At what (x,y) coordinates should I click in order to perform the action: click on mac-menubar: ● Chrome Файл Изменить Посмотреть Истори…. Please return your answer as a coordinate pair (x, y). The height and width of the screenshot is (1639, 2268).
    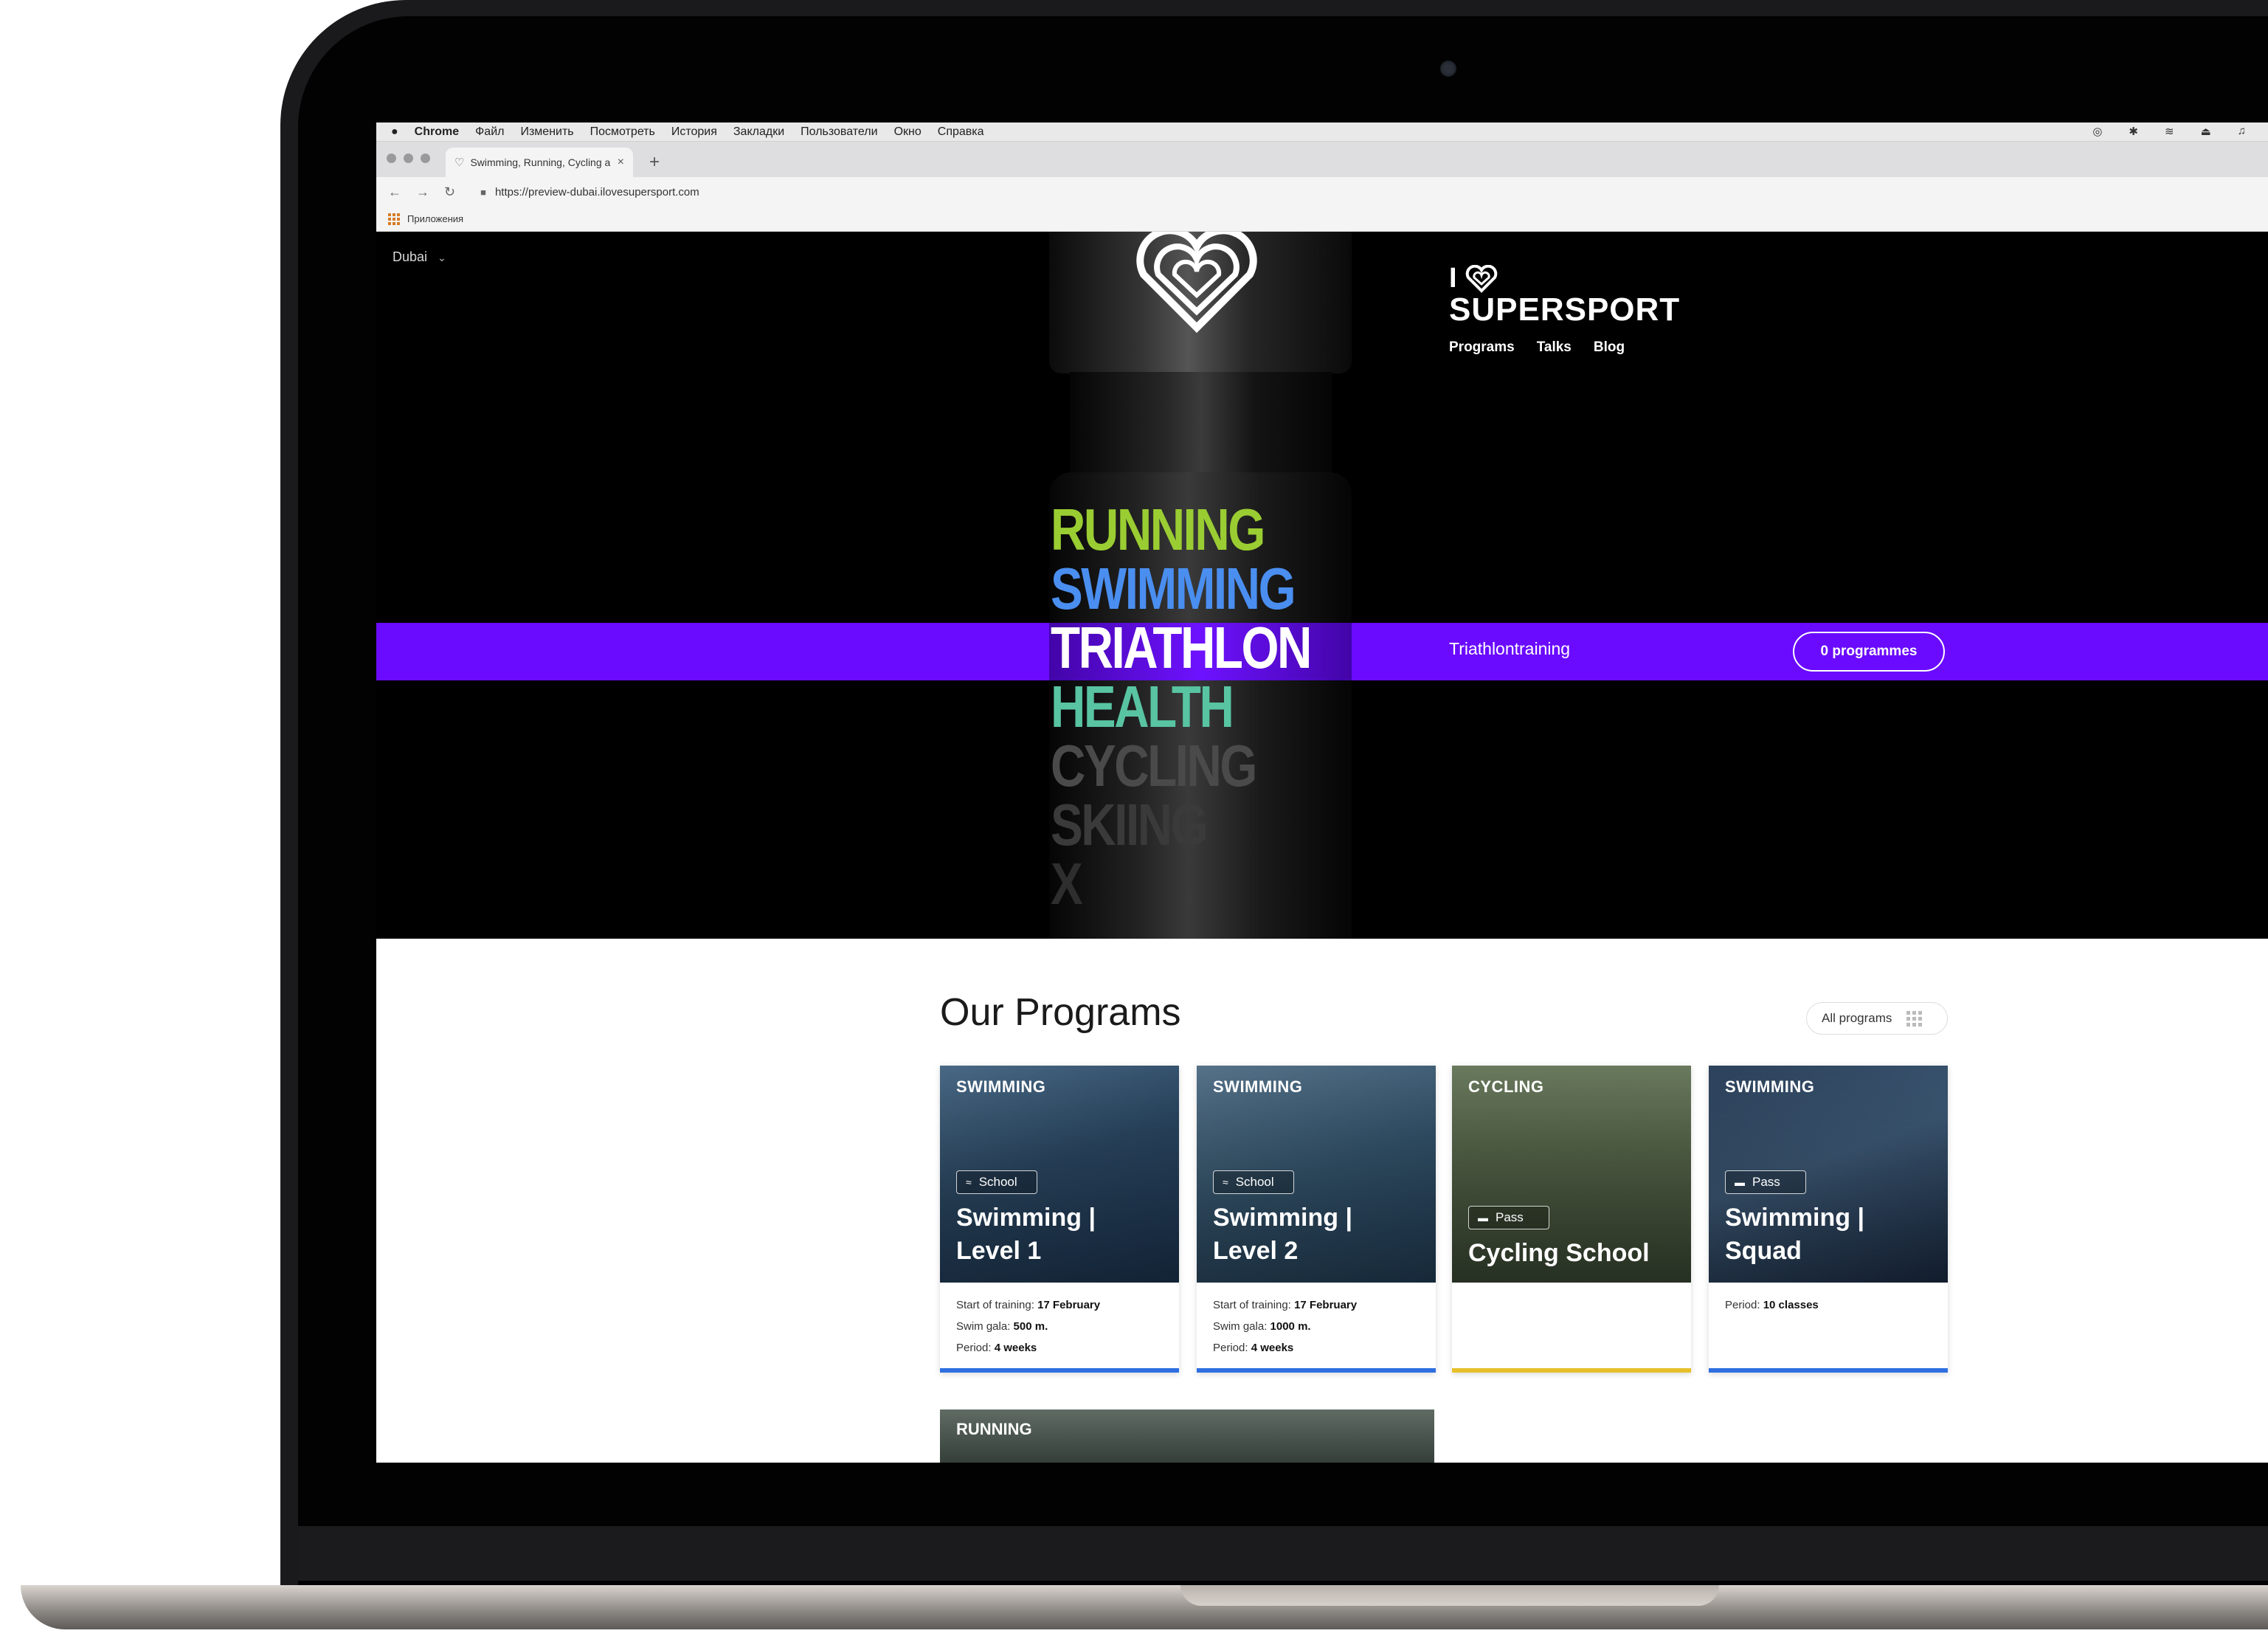
    Looking at the image, I should click on (1322, 133).